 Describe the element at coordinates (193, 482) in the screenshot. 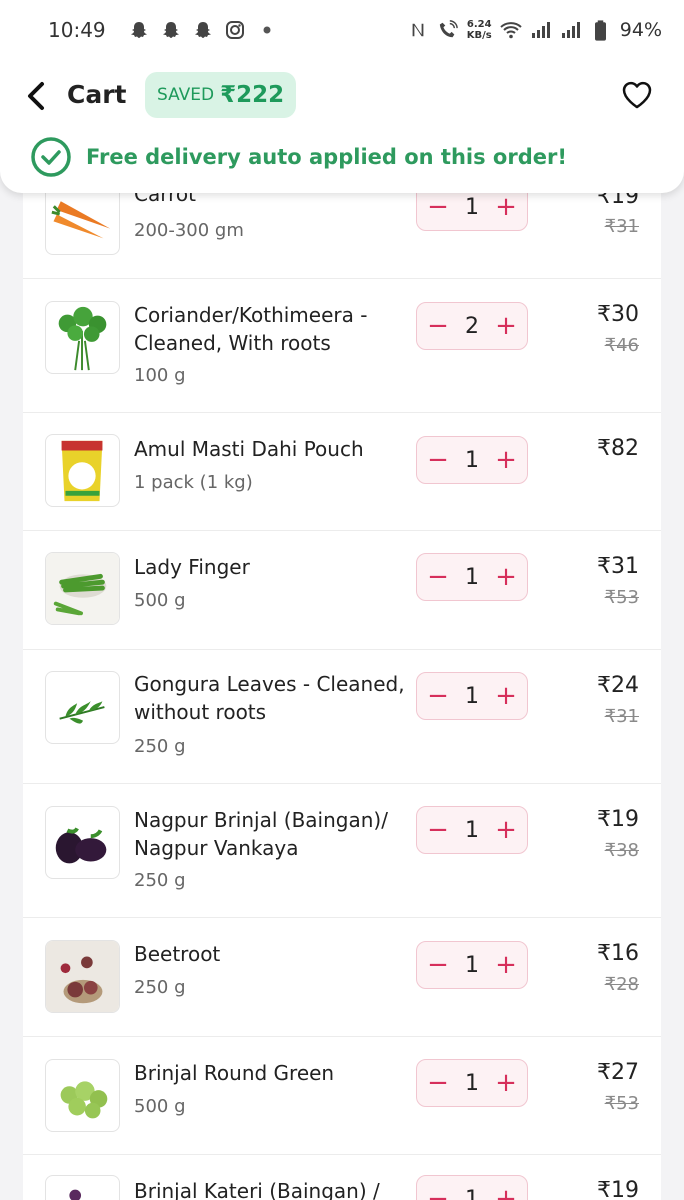

I see `item-quantity: 1 pack (1 kg)` at that location.